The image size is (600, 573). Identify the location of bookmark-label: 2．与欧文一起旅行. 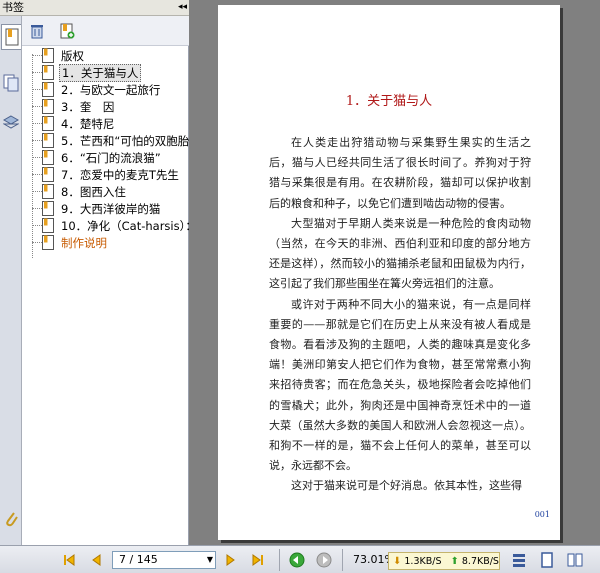
(111, 89).